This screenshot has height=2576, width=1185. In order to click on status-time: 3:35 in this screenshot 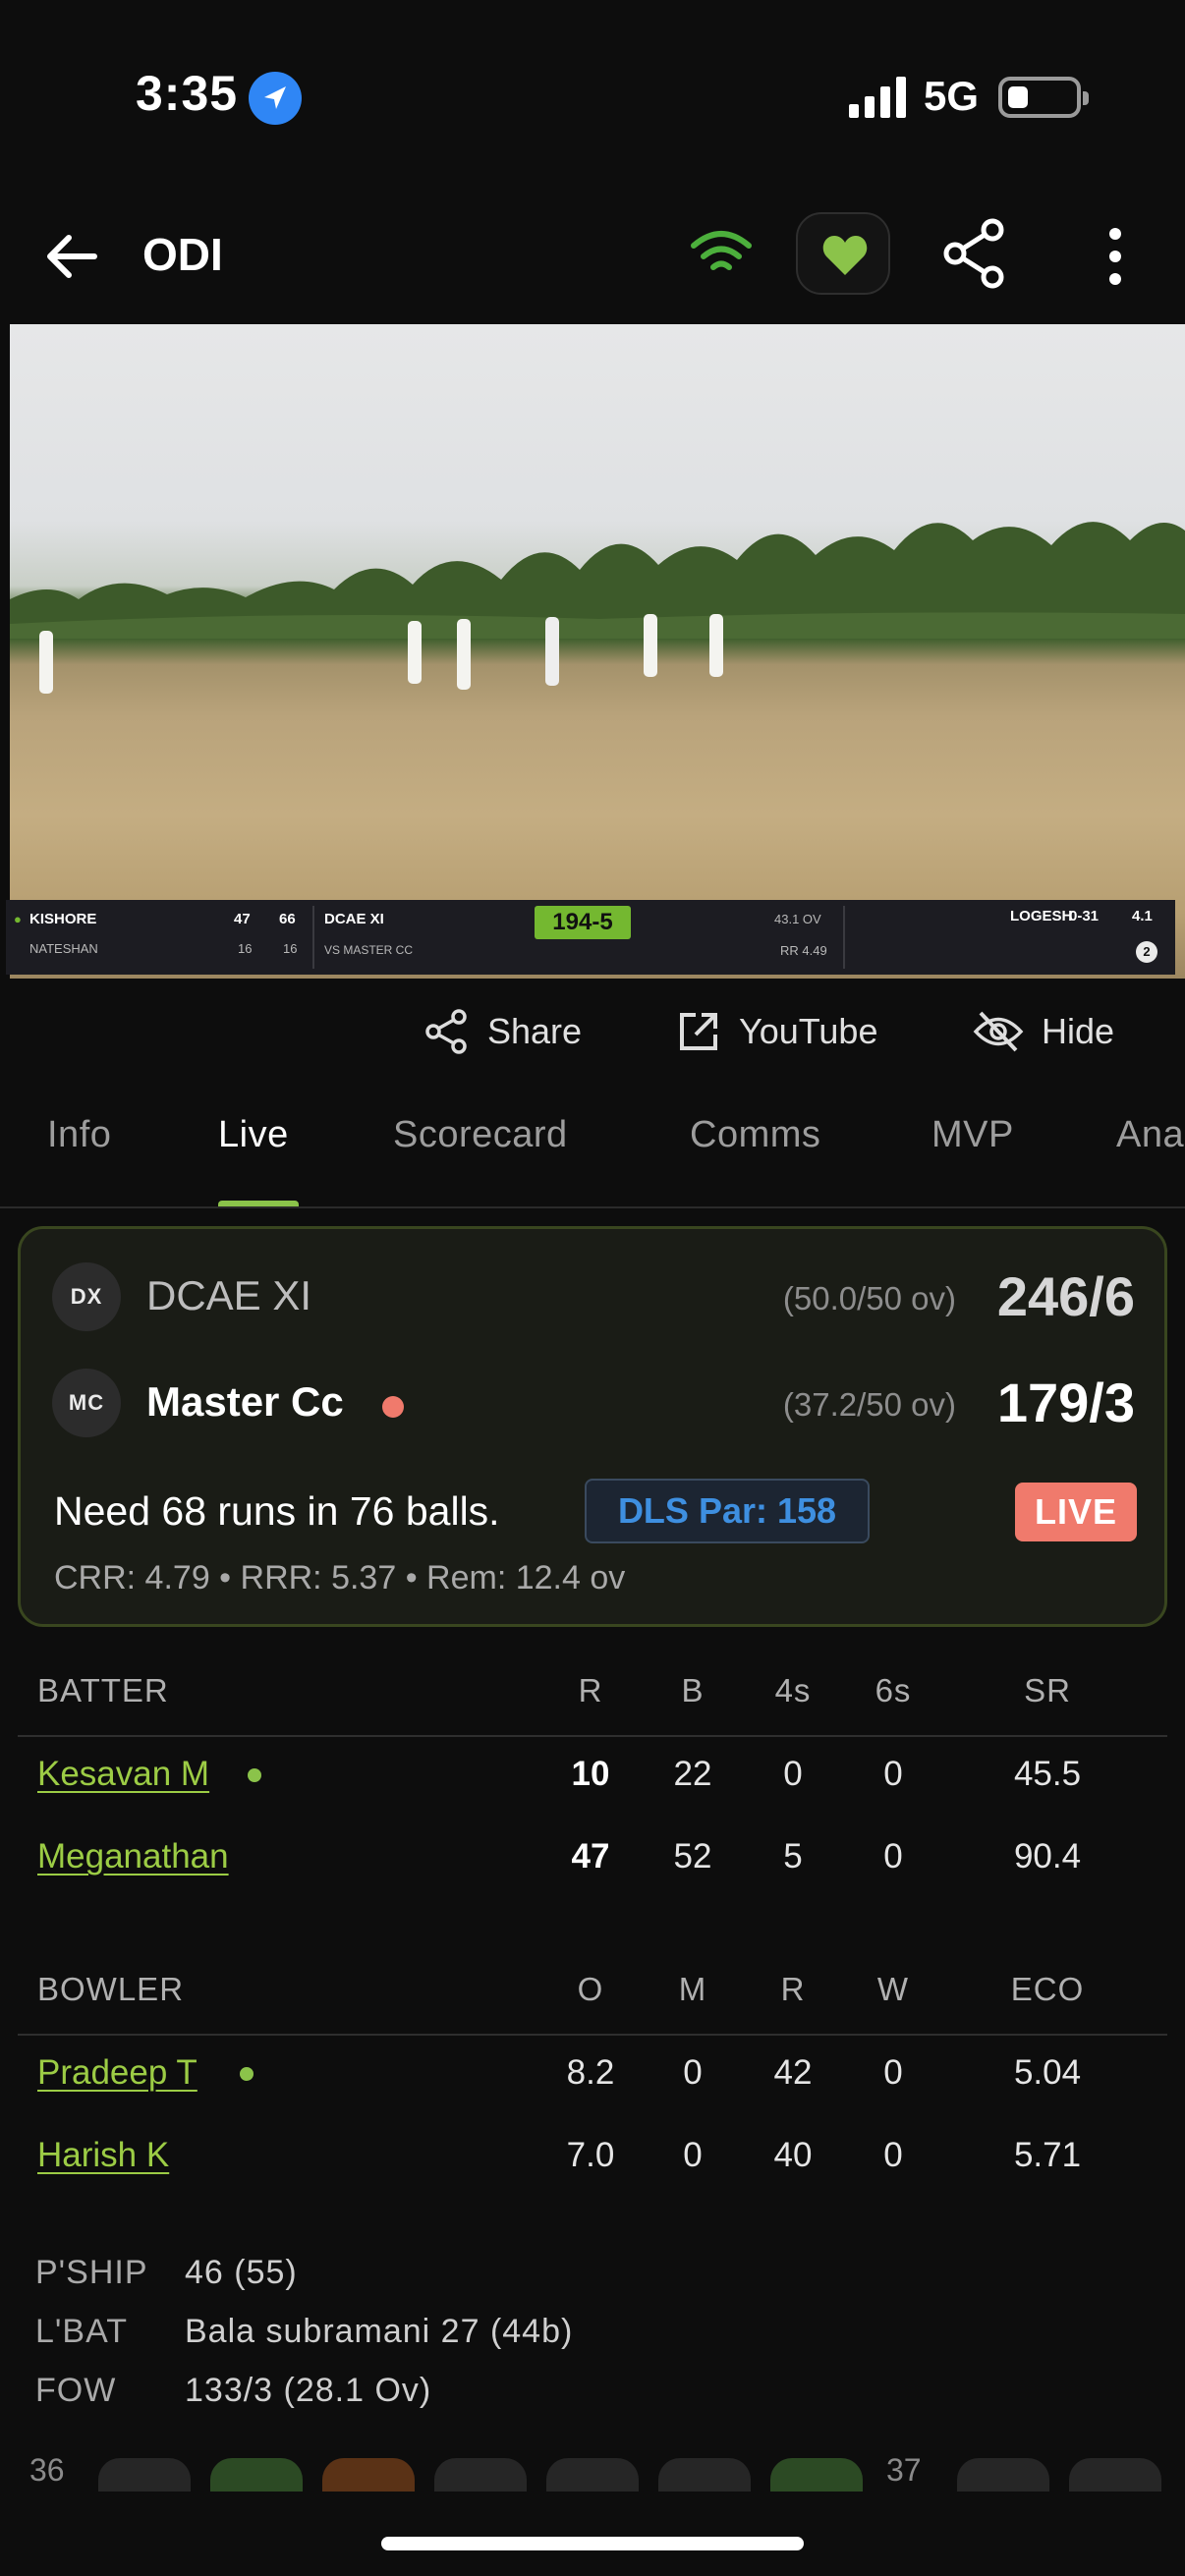, I will do `click(187, 93)`.